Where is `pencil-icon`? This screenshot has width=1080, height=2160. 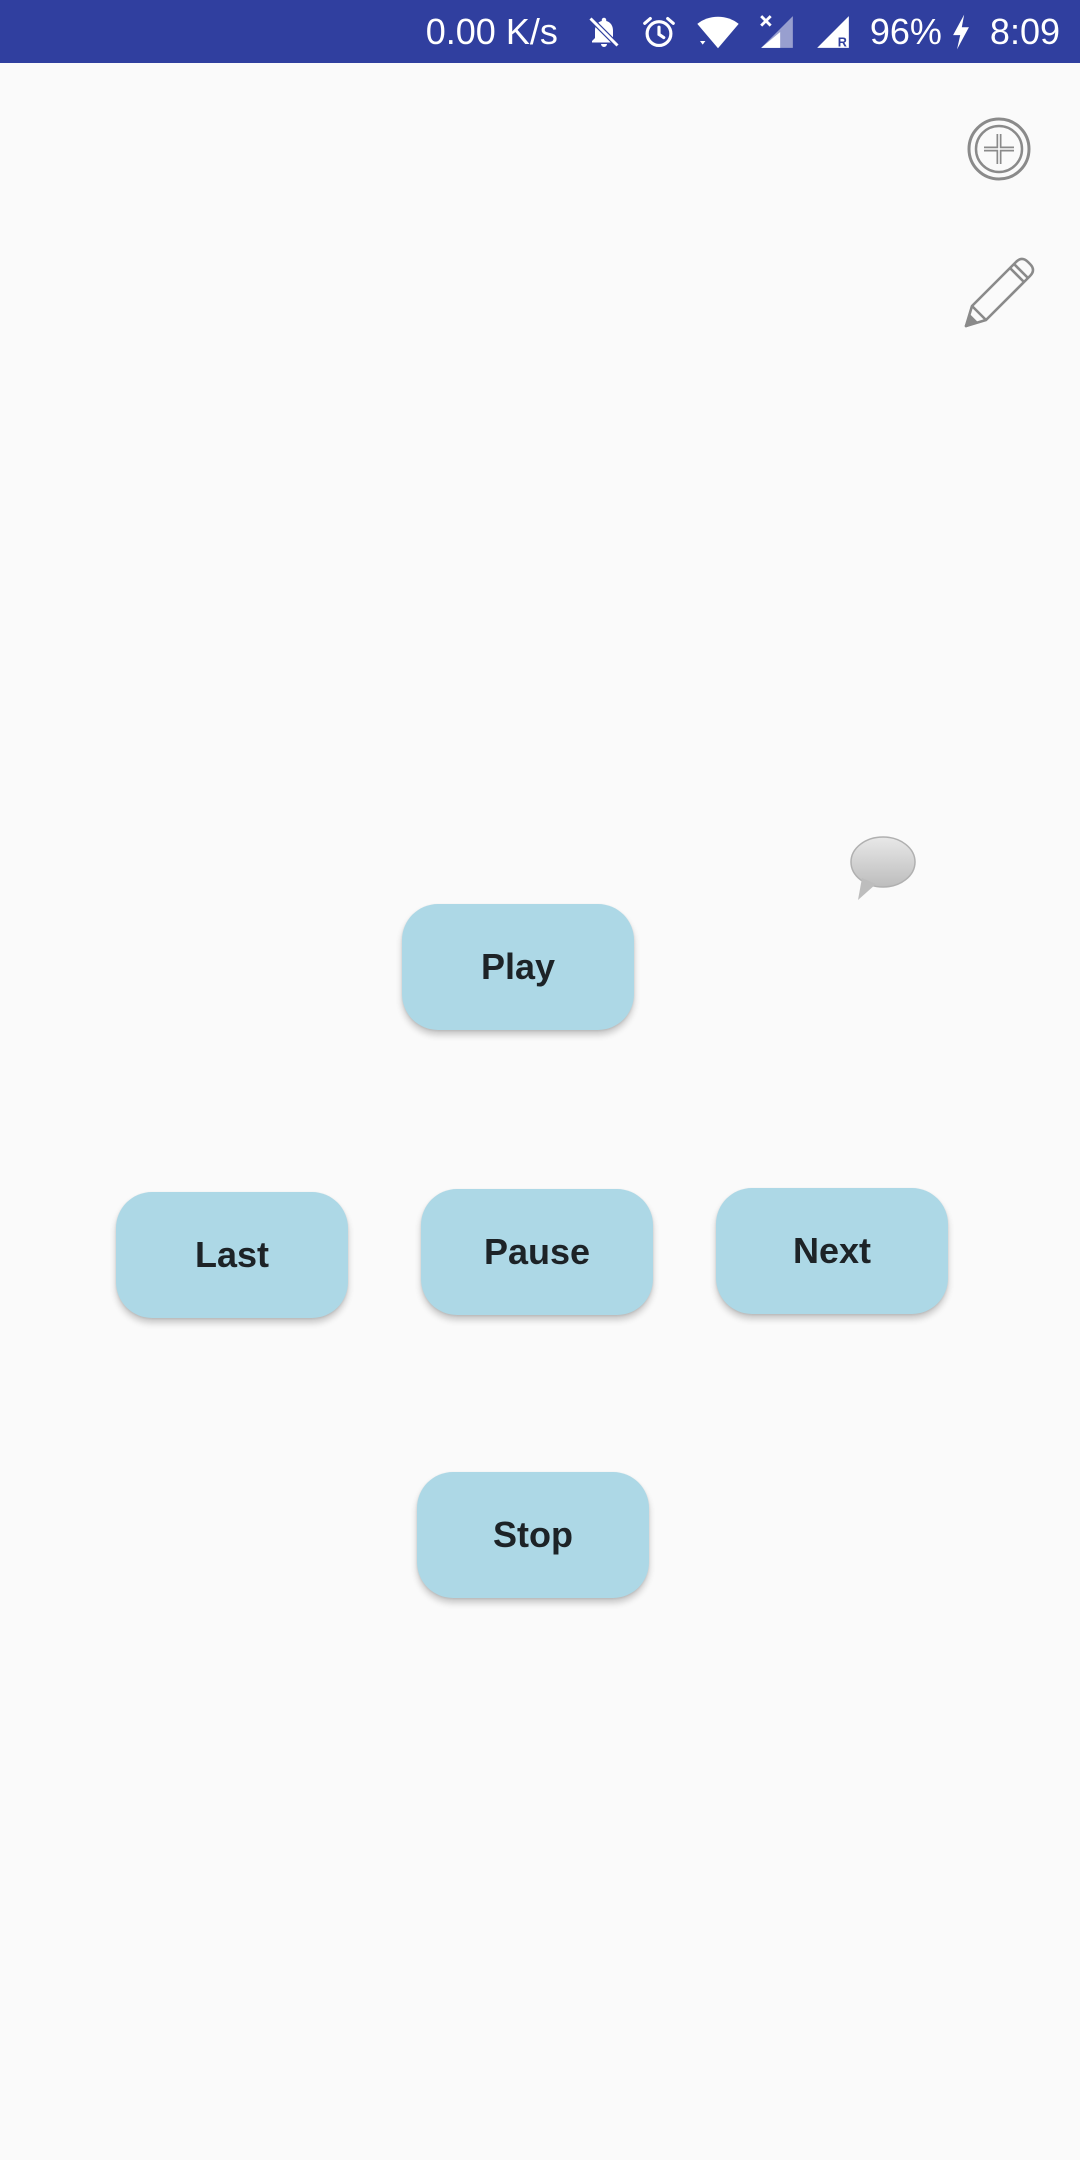 pencil-icon is located at coordinates (1000, 292).